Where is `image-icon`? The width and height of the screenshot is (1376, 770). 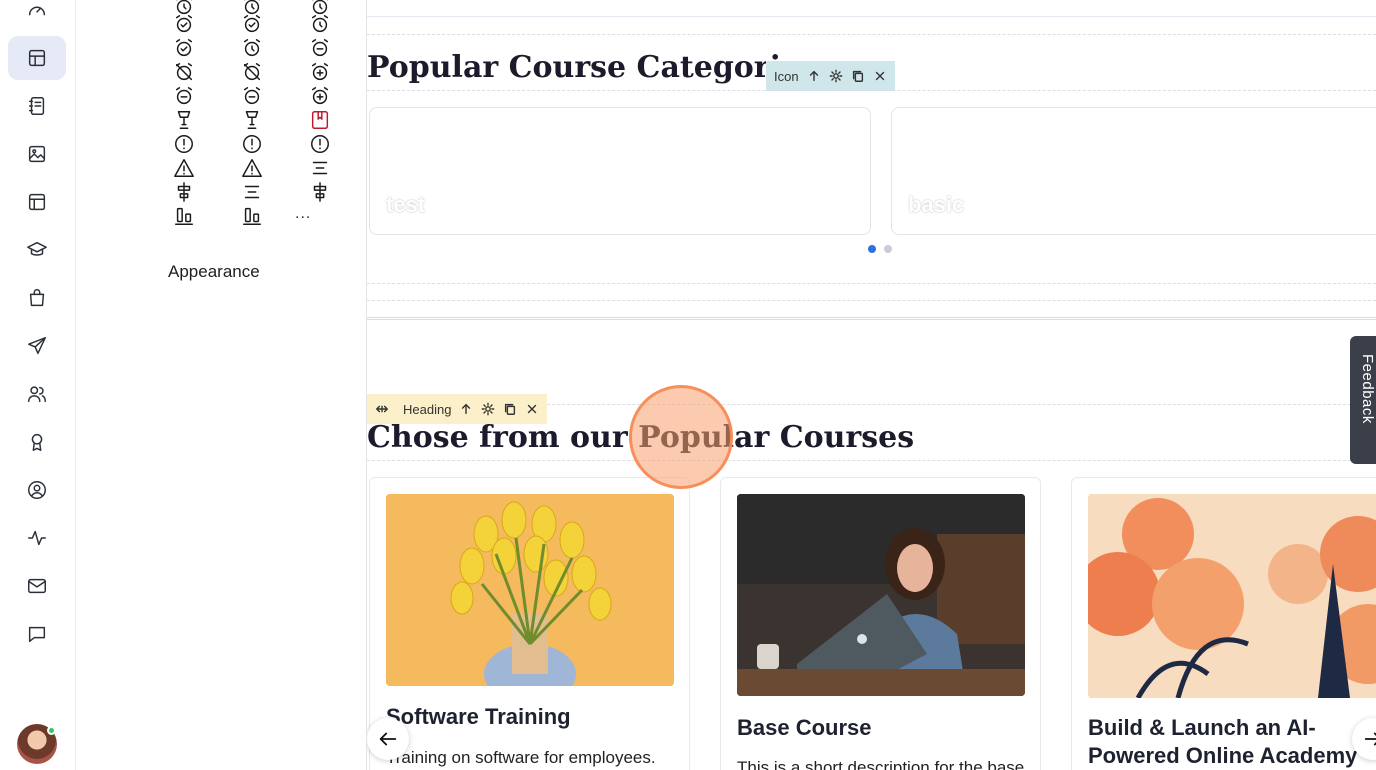 image-icon is located at coordinates (37, 154).